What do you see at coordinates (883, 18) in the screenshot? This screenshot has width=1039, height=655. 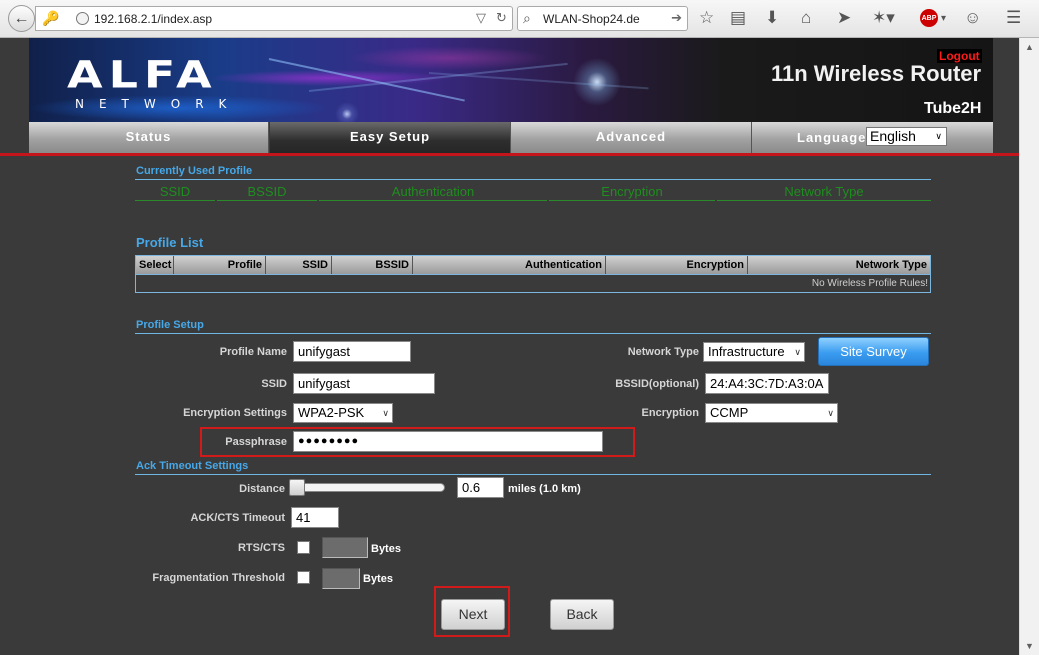 I see `network-icon: ✶▾` at bounding box center [883, 18].